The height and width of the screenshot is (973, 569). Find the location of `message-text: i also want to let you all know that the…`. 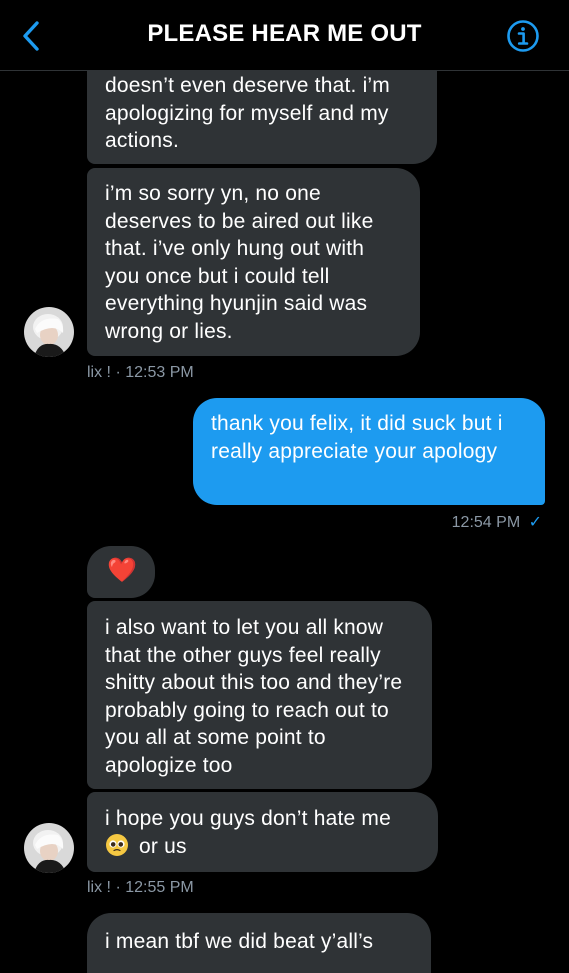

message-text: i also want to let you all know that the… is located at coordinates (254, 696).